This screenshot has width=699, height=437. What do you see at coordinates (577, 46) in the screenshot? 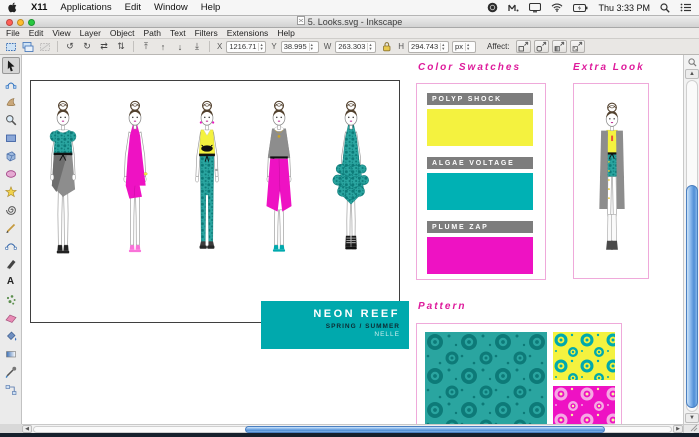
I see `affect-move-patterns-toggle` at bounding box center [577, 46].